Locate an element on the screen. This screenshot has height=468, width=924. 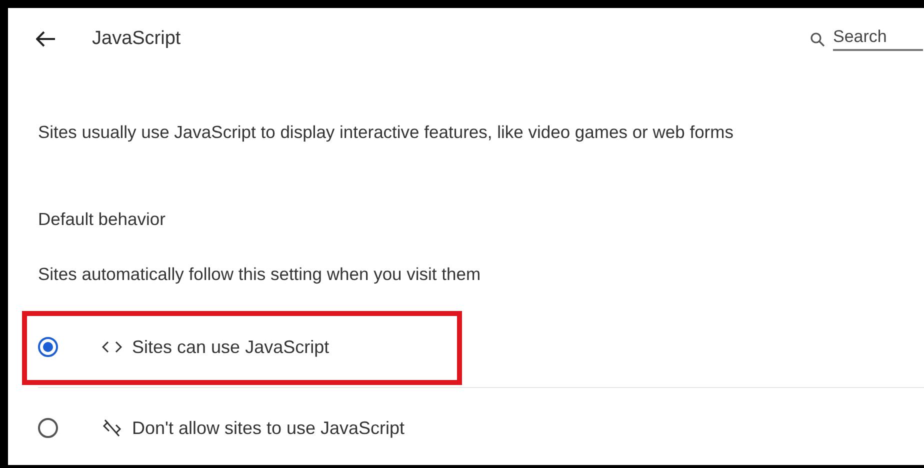
back-button is located at coordinates (47, 39).